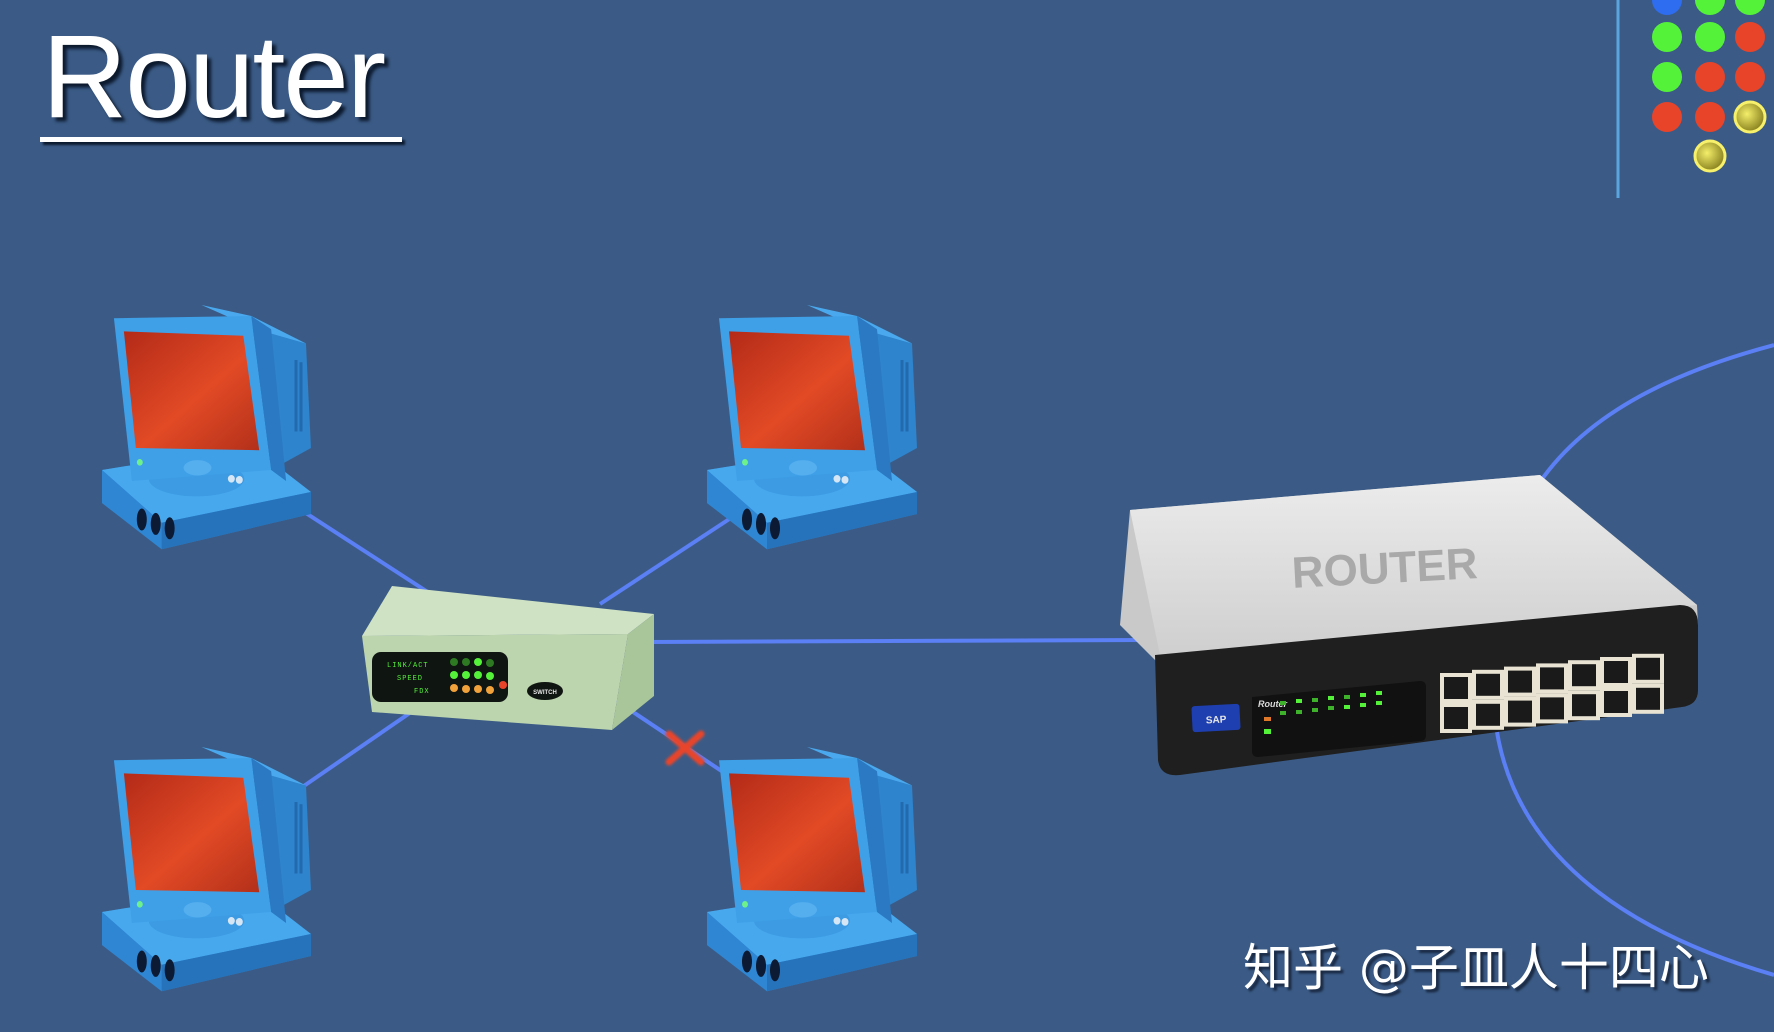 Image resolution: width=1774 pixels, height=1032 pixels. What do you see at coordinates (1216, 720) in the screenshot?
I see `router-badge-label: SAP` at bounding box center [1216, 720].